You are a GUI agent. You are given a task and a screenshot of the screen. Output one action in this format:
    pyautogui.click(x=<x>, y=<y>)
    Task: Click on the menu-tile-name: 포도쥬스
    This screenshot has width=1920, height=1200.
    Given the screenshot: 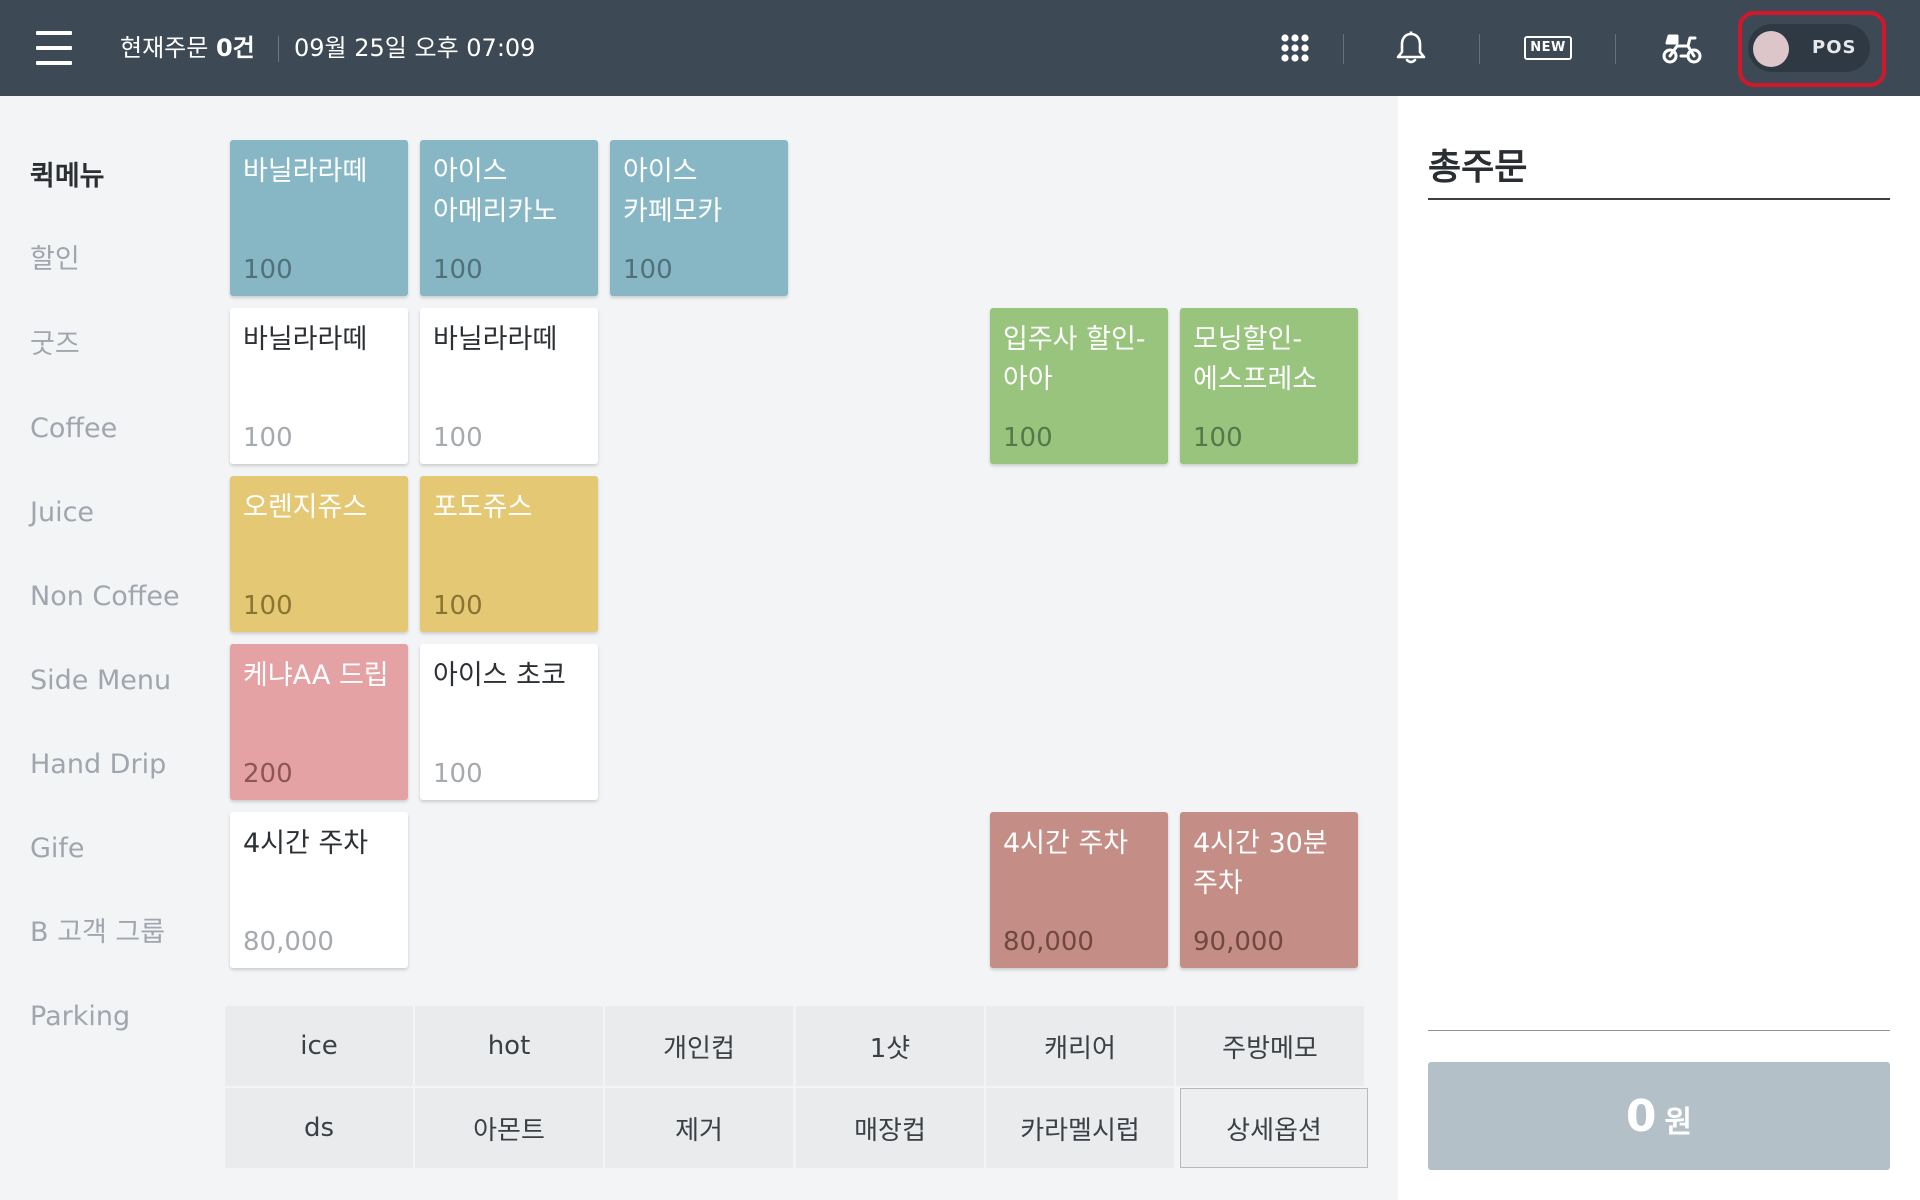 What is the action you would take?
    pyautogui.click(x=483, y=507)
    